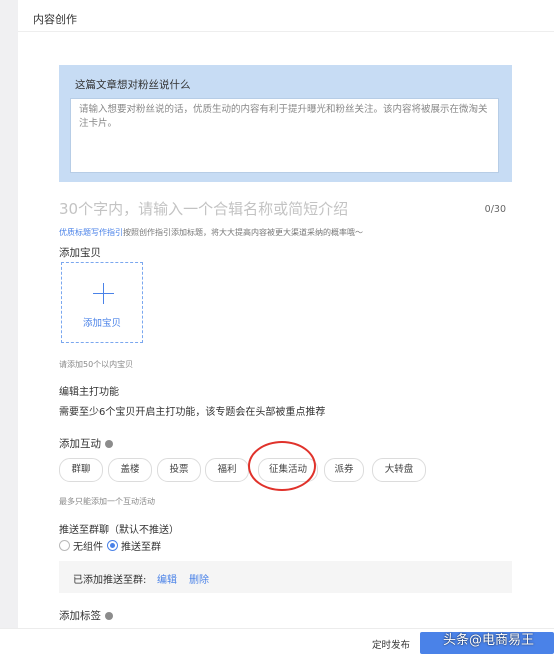 The height and width of the screenshot is (658, 554). Describe the element at coordinates (489, 640) in the screenshot. I see `watermark-text: 头条@电商易王` at that location.